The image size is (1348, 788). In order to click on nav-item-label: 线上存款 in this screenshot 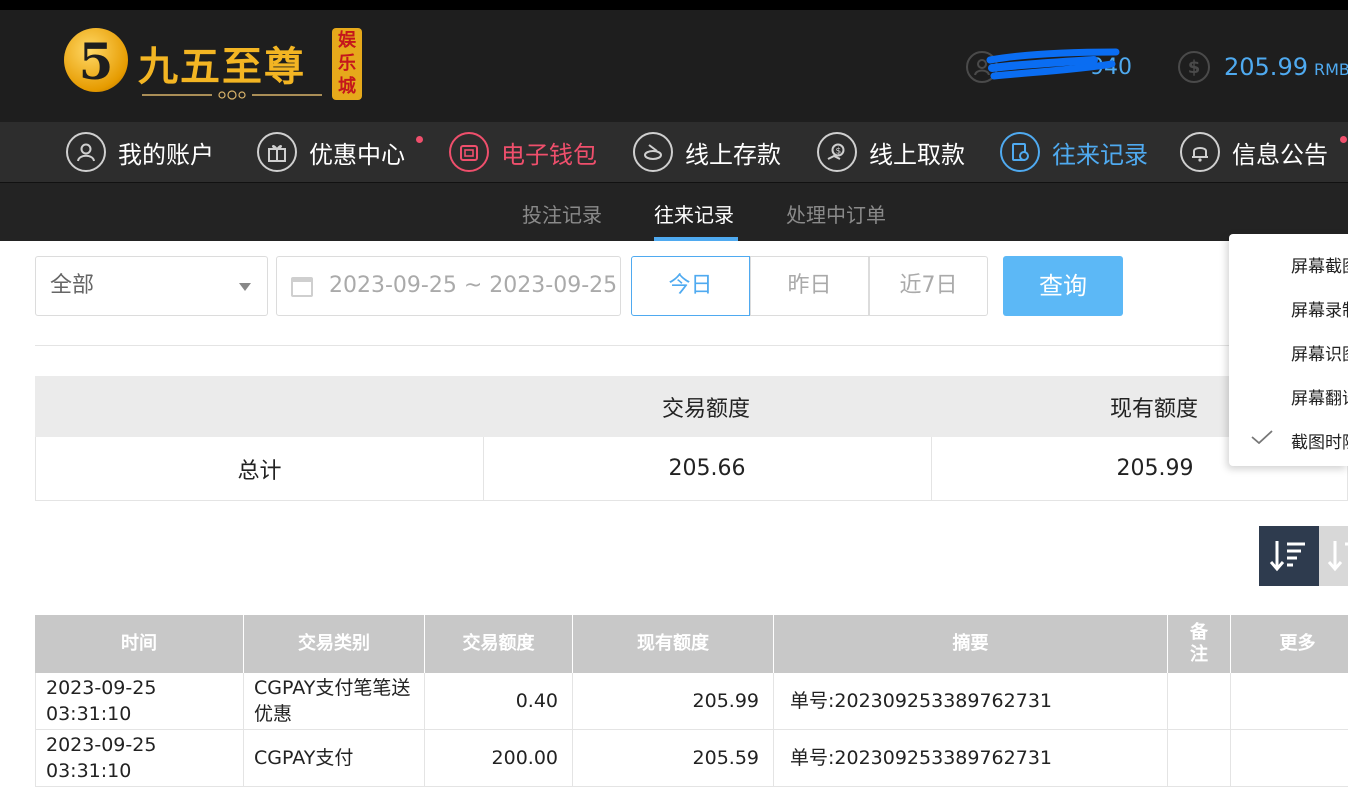, I will do `click(733, 154)`.